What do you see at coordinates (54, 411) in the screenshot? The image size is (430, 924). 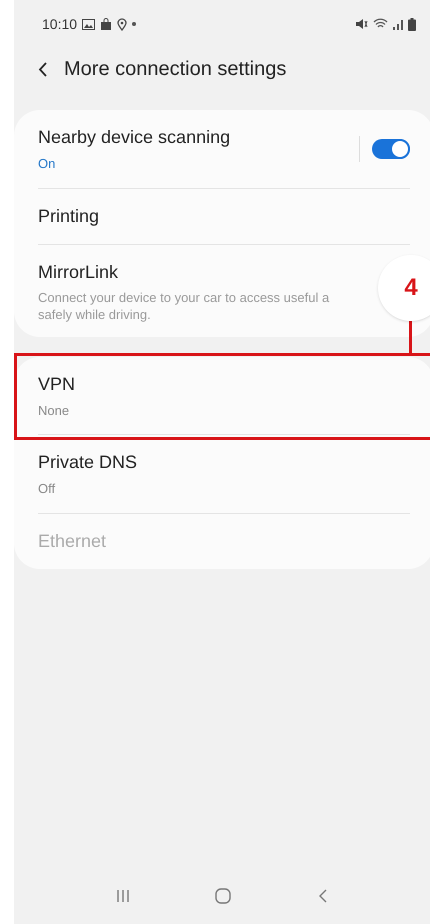 I see `setting-status: None` at bounding box center [54, 411].